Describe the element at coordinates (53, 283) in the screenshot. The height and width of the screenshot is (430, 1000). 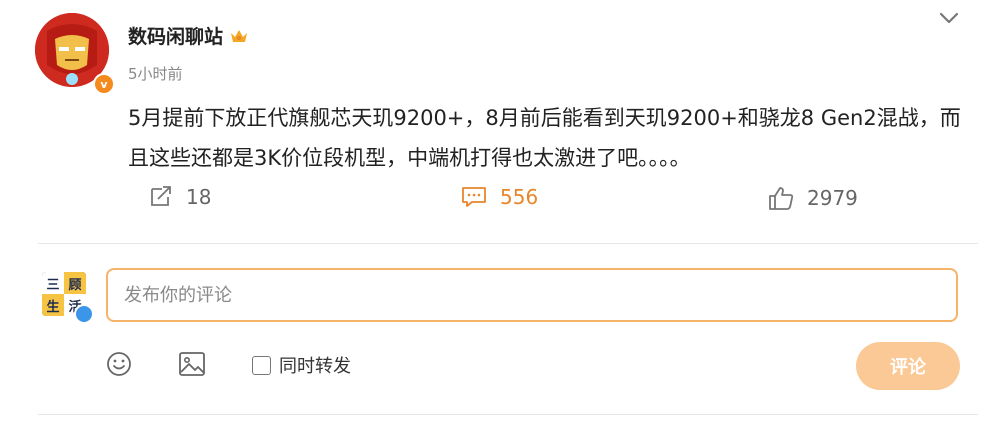
I see `avatar-char-1: 三` at that location.